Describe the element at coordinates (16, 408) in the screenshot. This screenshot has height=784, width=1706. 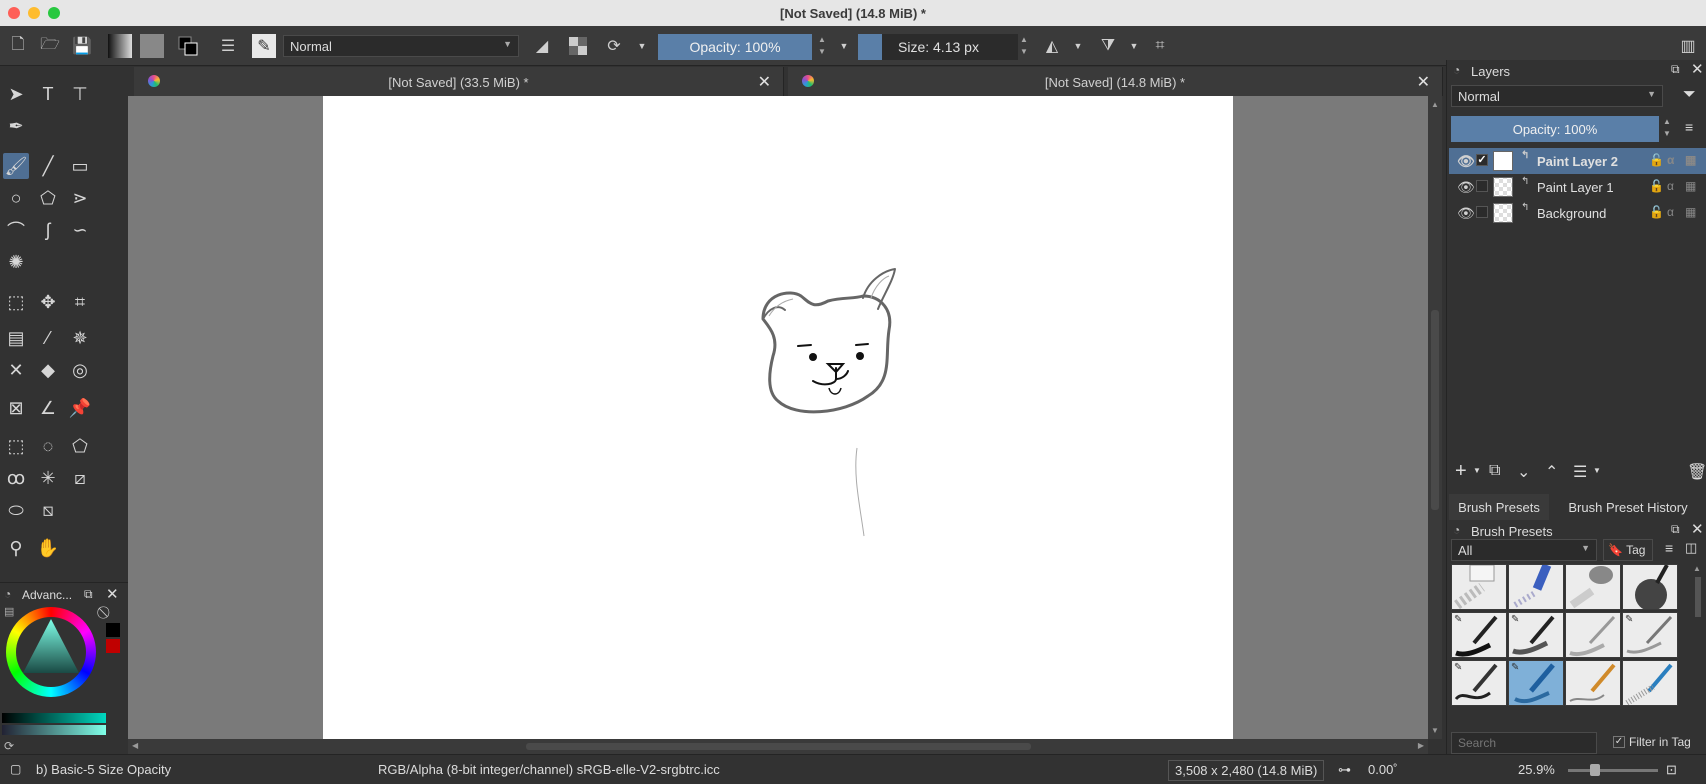
I see `assistant-tool-icon: ⊠` at that location.